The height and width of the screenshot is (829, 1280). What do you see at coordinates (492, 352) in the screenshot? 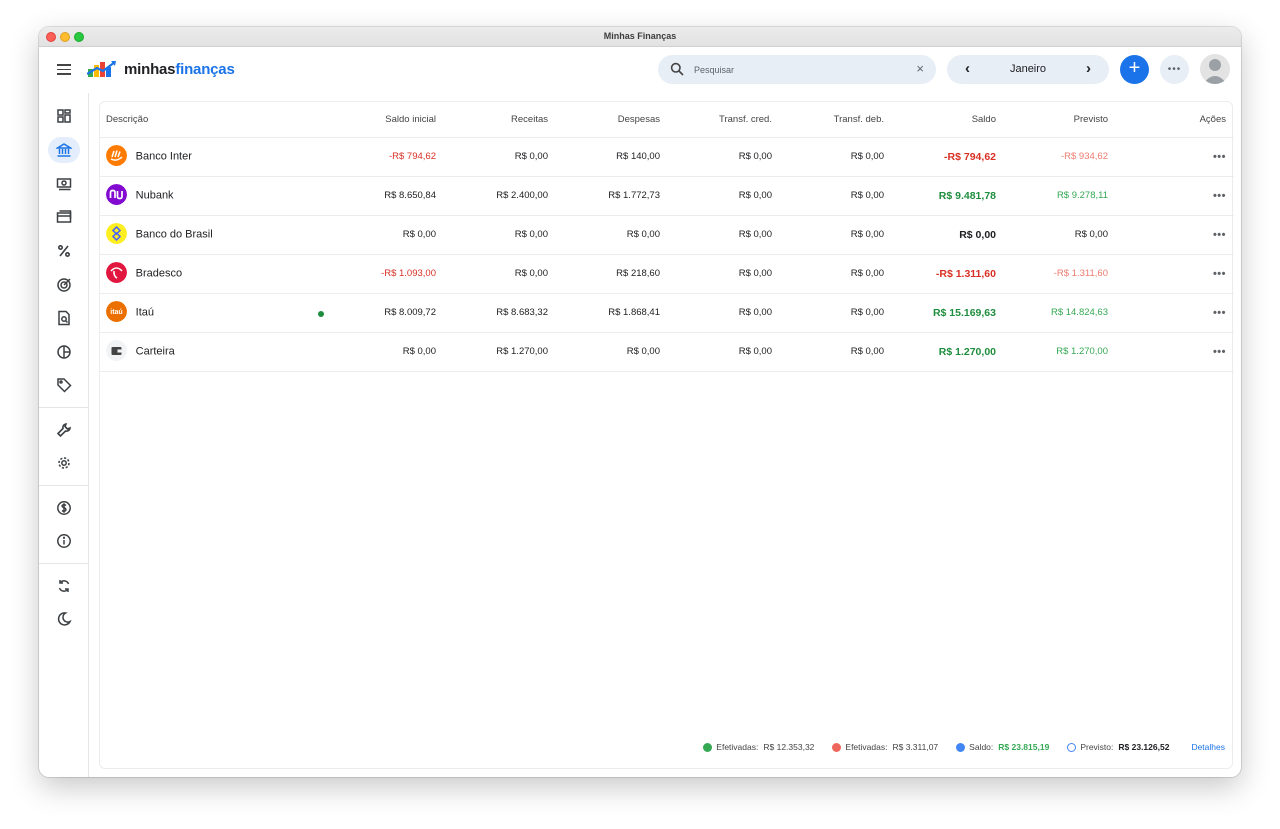
I see `receitas-cell: R$ 1.270,00` at bounding box center [492, 352].